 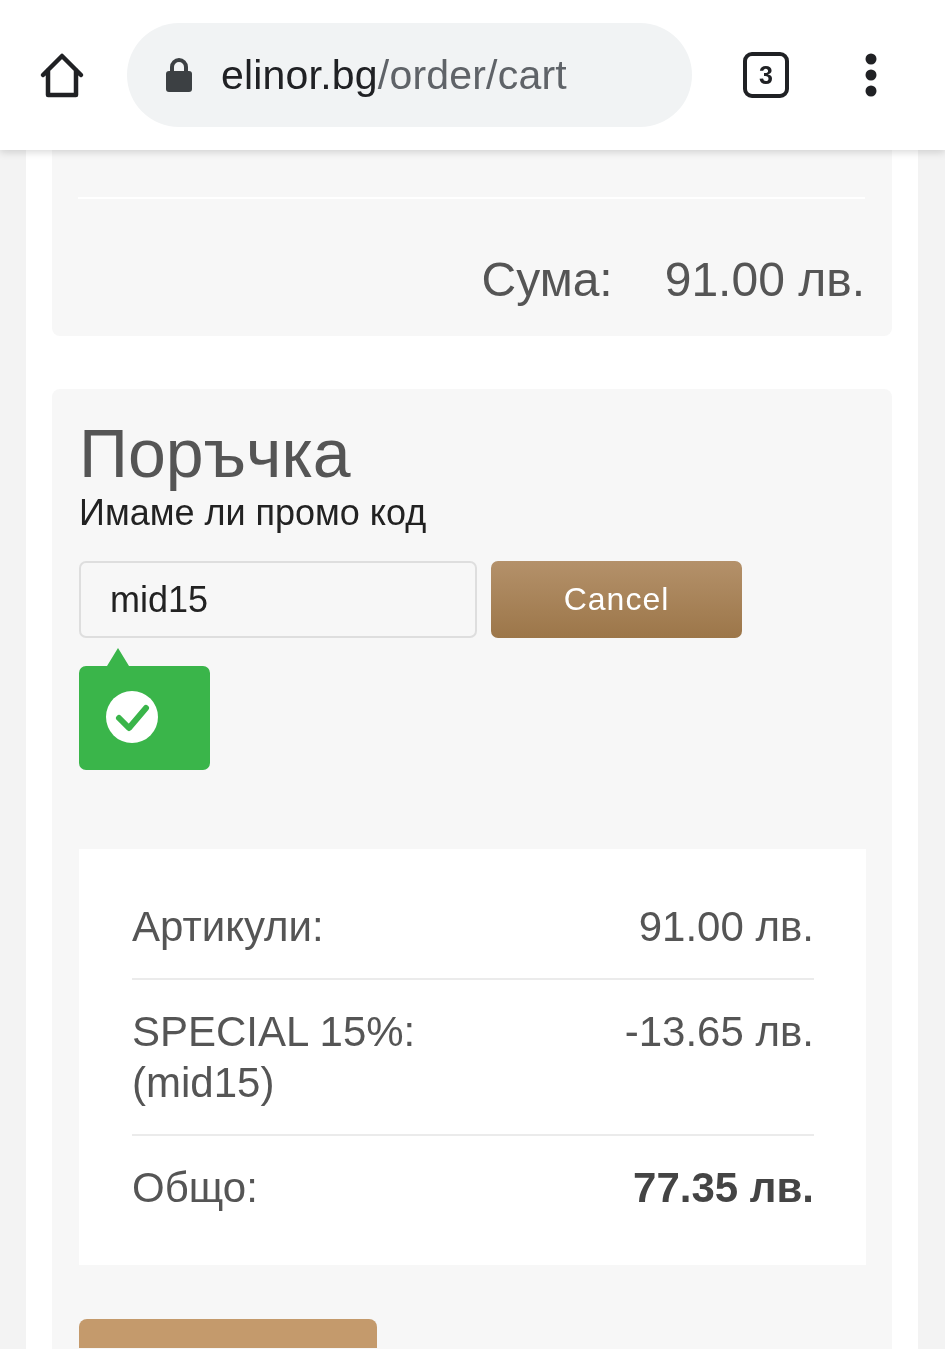 What do you see at coordinates (253, 513) in the screenshot?
I see `promo-prompt: Имаме ли промо код` at bounding box center [253, 513].